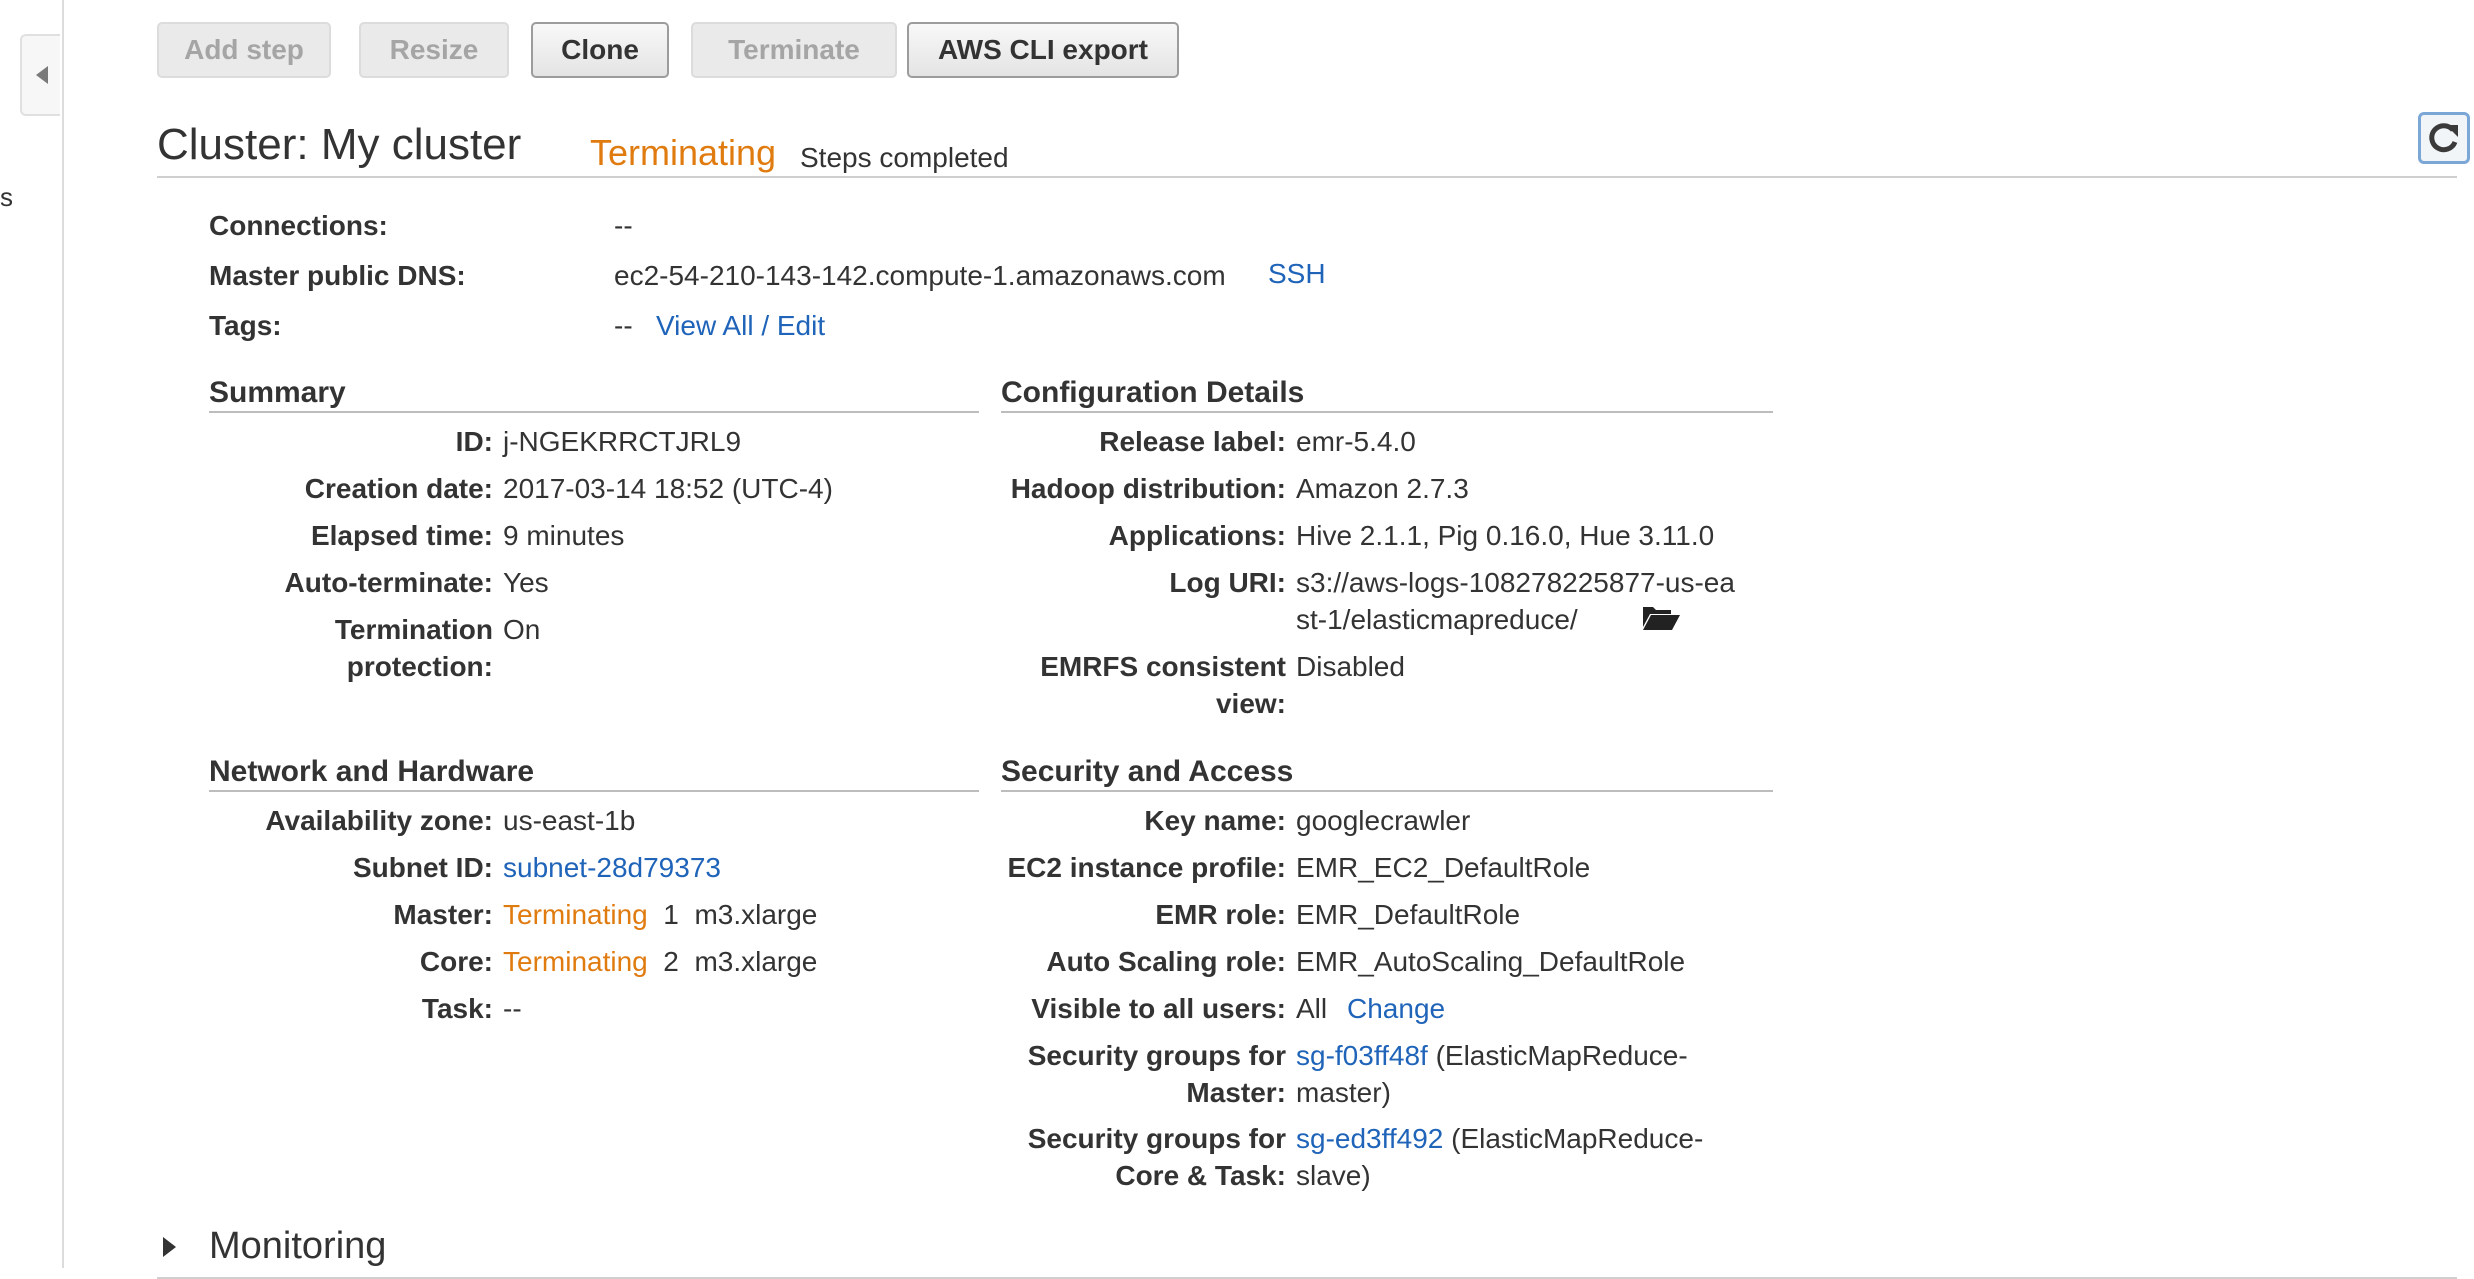  I want to click on creation-date-value: 2017-03-14 18:52 (UTC-4), so click(668, 488).